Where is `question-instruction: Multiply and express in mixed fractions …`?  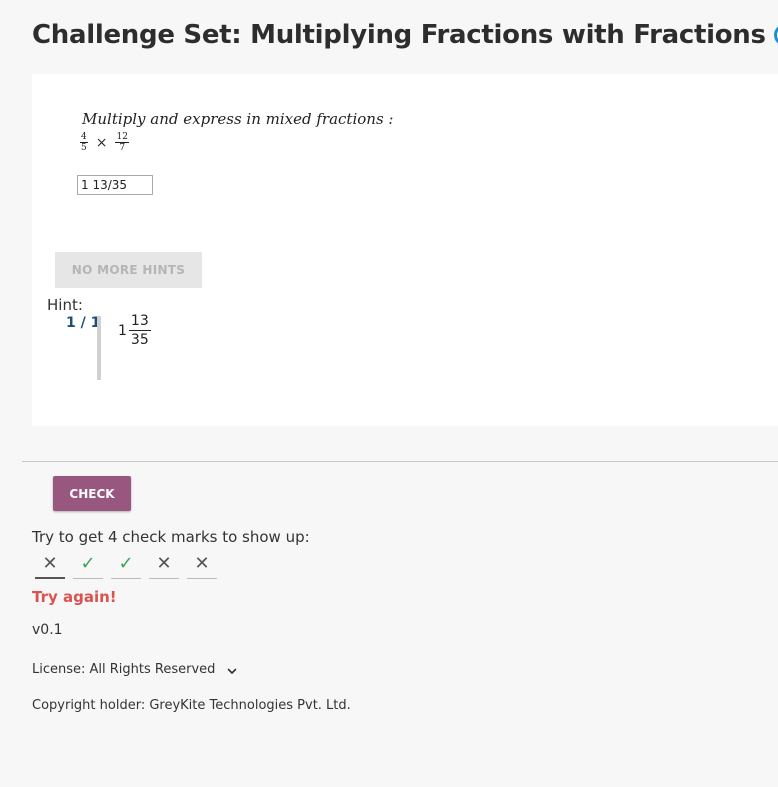 question-instruction: Multiply and express in mixed fractions … is located at coordinates (238, 119).